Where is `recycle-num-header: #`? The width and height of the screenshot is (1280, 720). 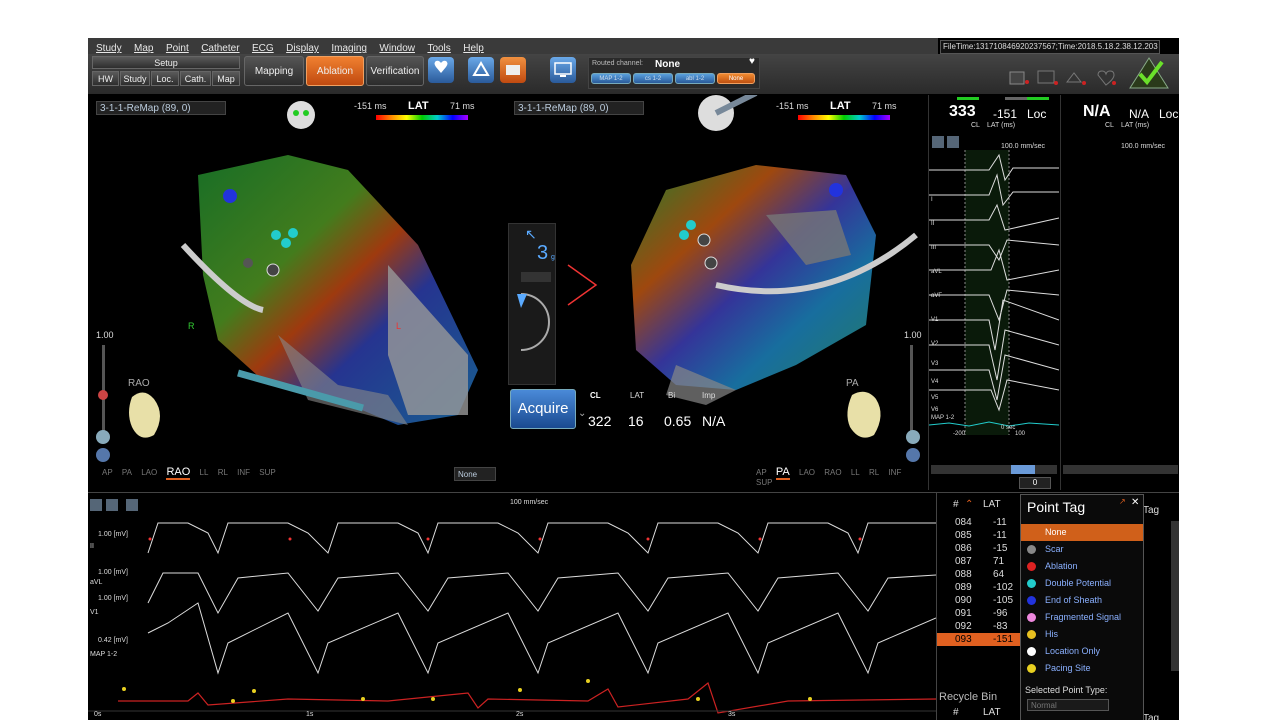 recycle-num-header: # is located at coordinates (956, 712).